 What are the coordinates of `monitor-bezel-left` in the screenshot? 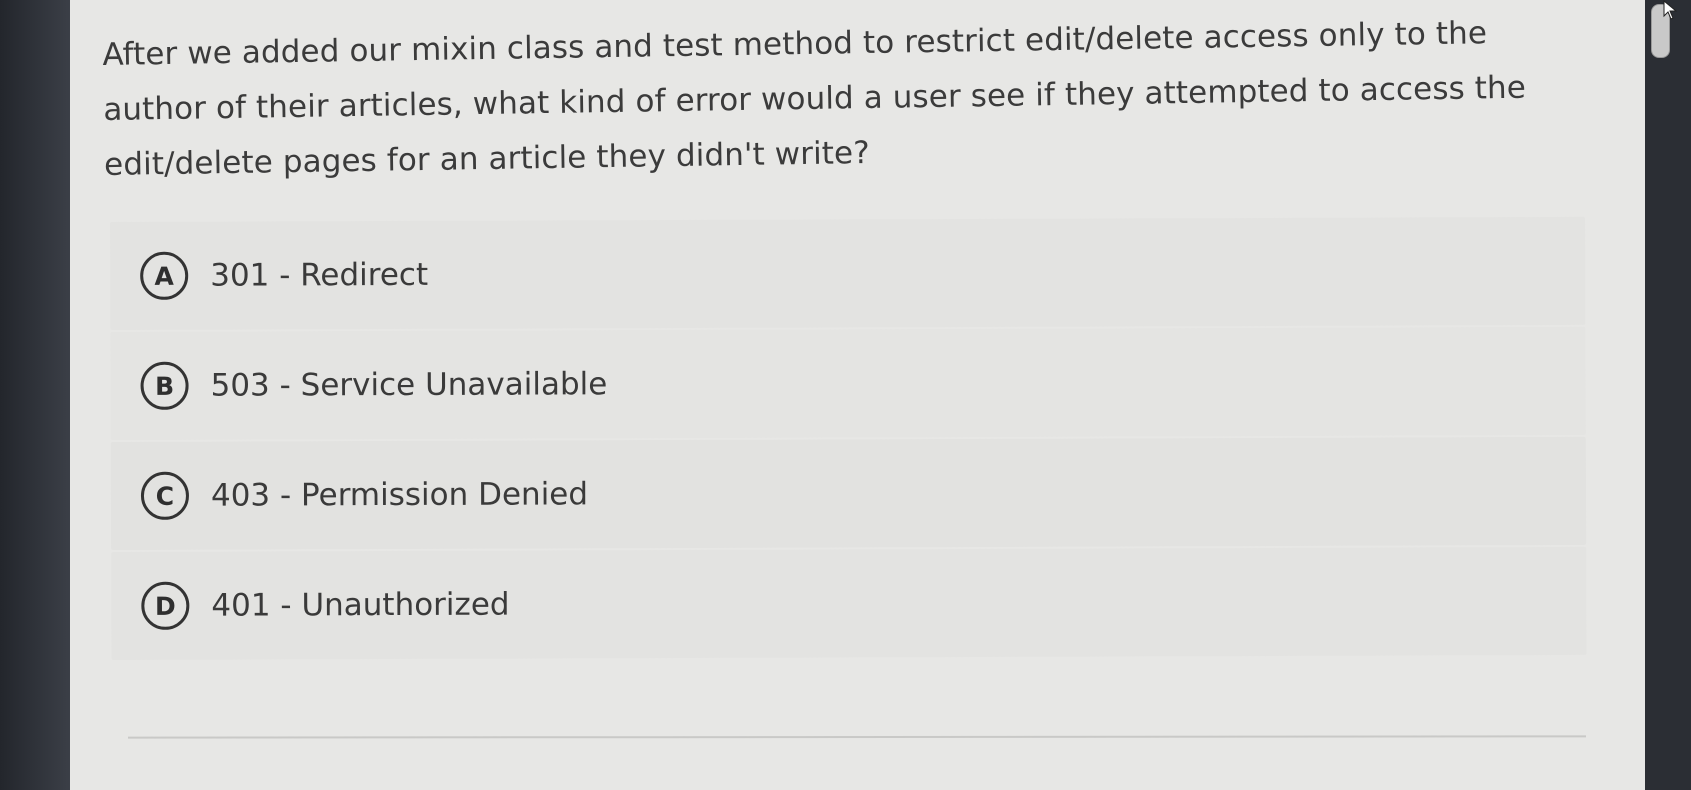 It's located at (35, 395).